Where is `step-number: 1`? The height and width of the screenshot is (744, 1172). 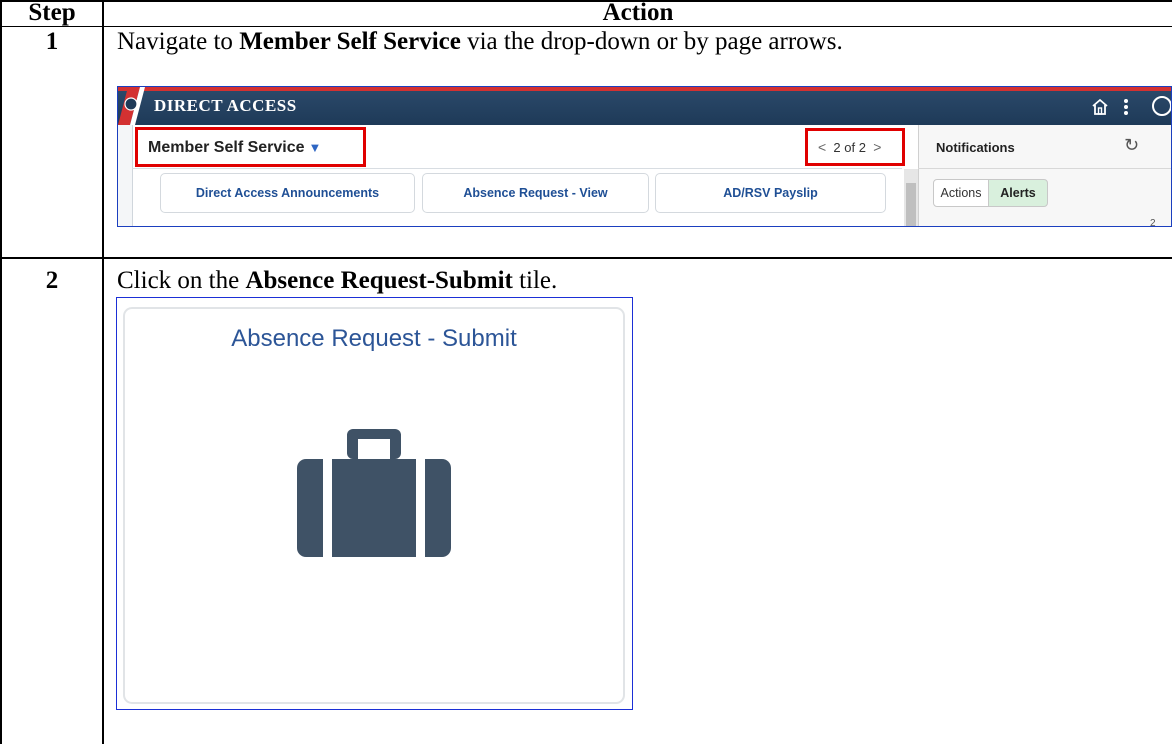
step-number: 1 is located at coordinates (52, 41).